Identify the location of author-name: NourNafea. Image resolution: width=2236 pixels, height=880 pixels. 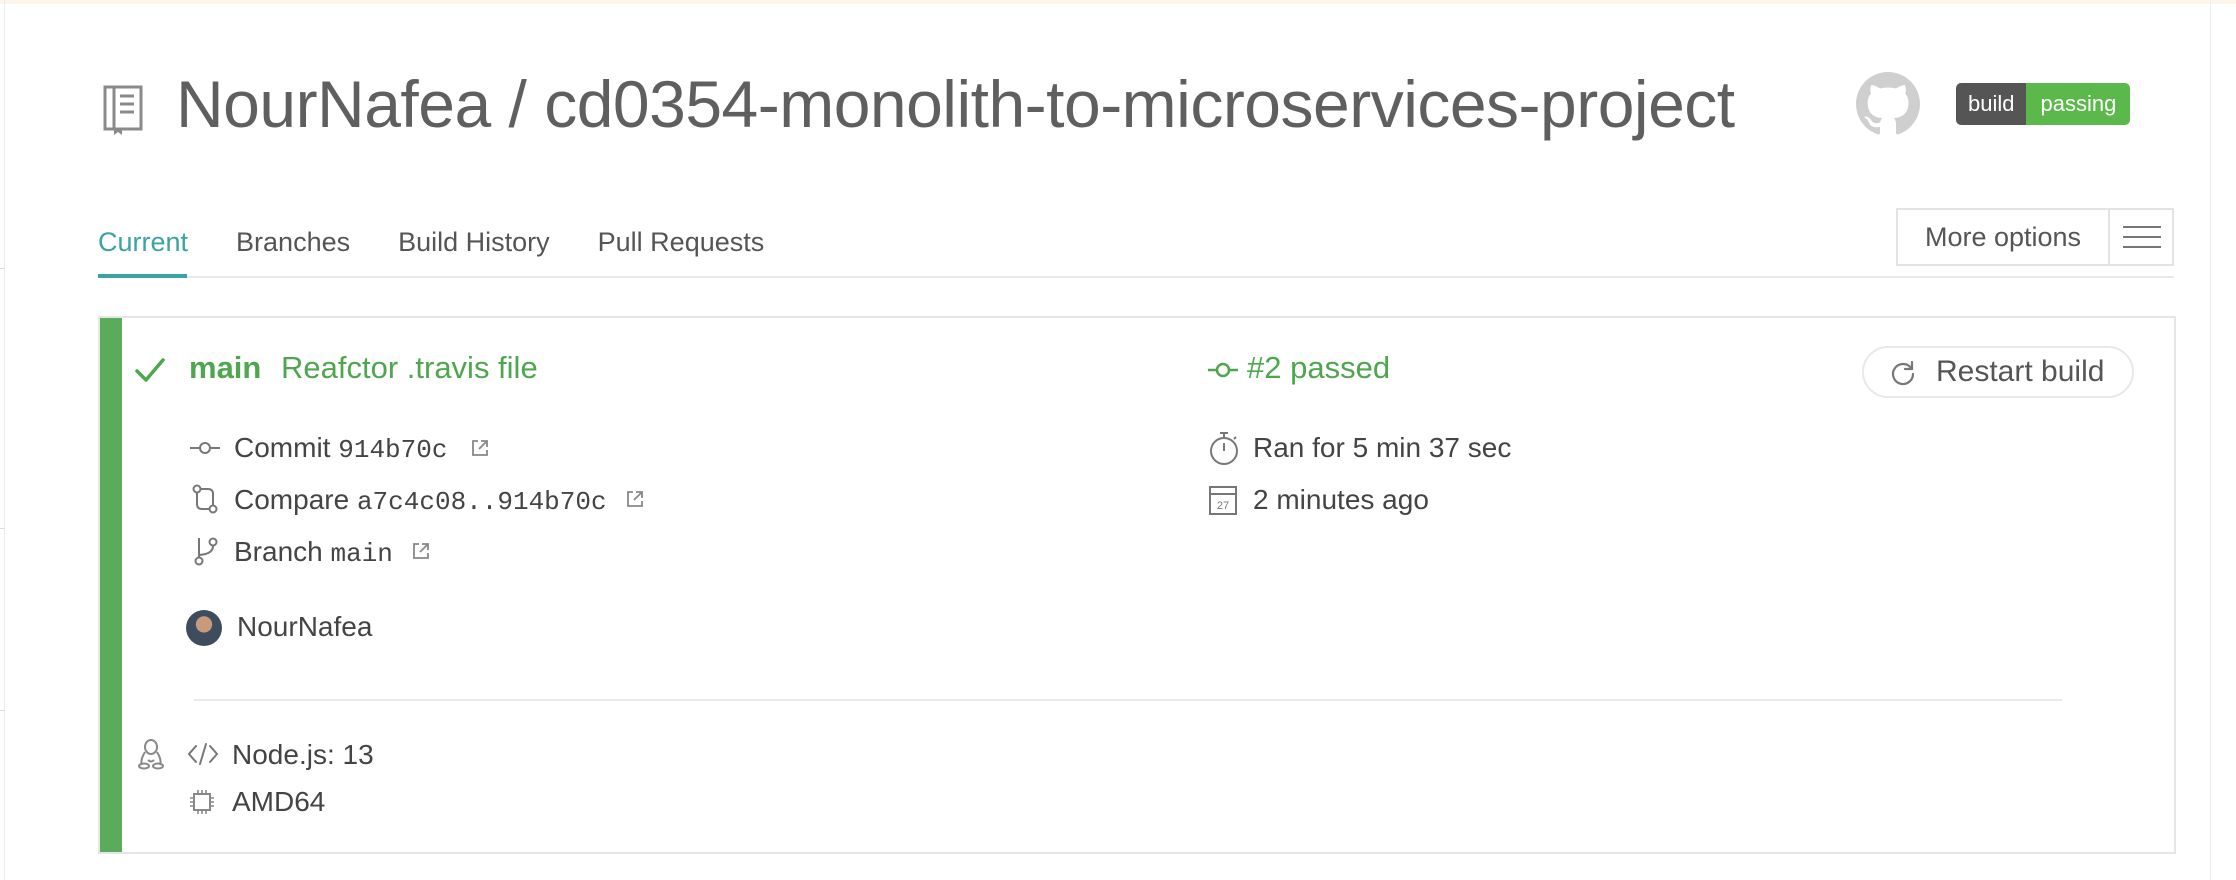
(304, 627).